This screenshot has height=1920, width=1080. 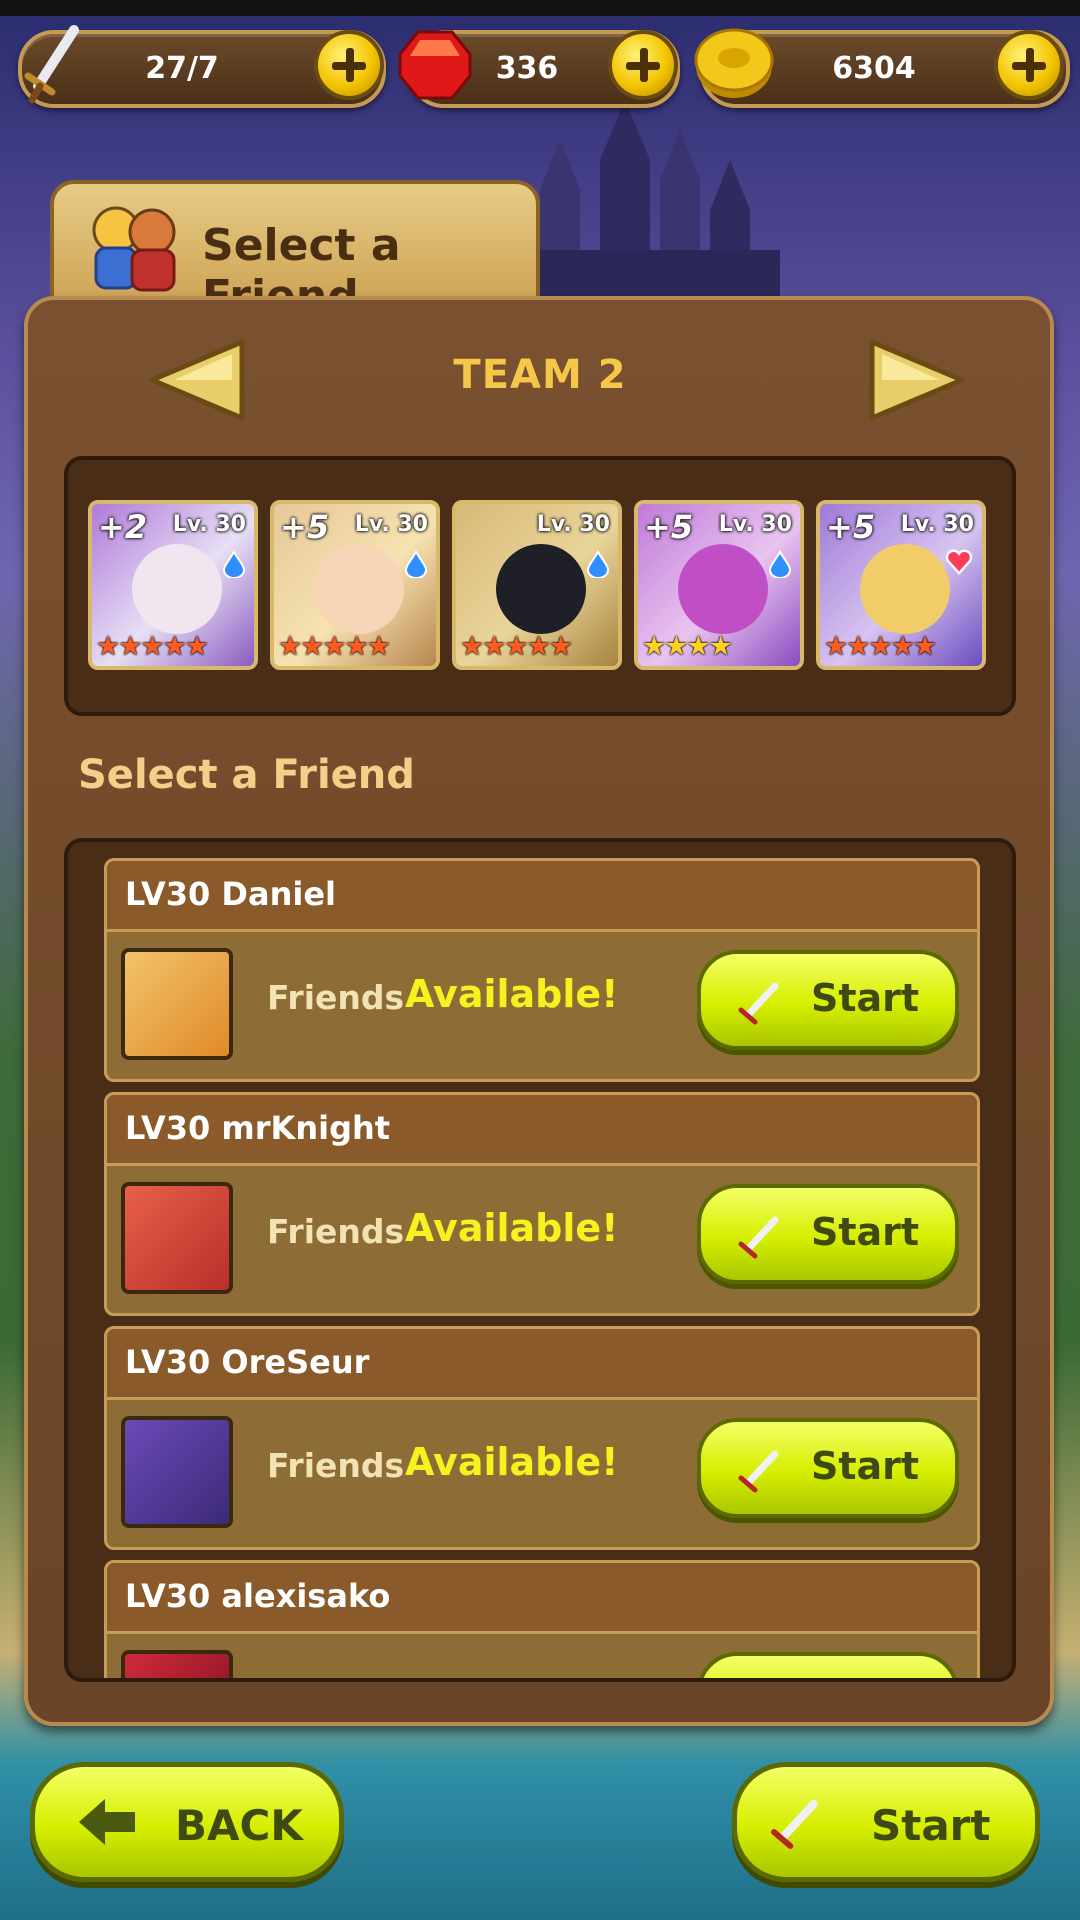 I want to click on team-hero-card: +2 Lv. 30 ★★★★★, so click(x=173, y=585).